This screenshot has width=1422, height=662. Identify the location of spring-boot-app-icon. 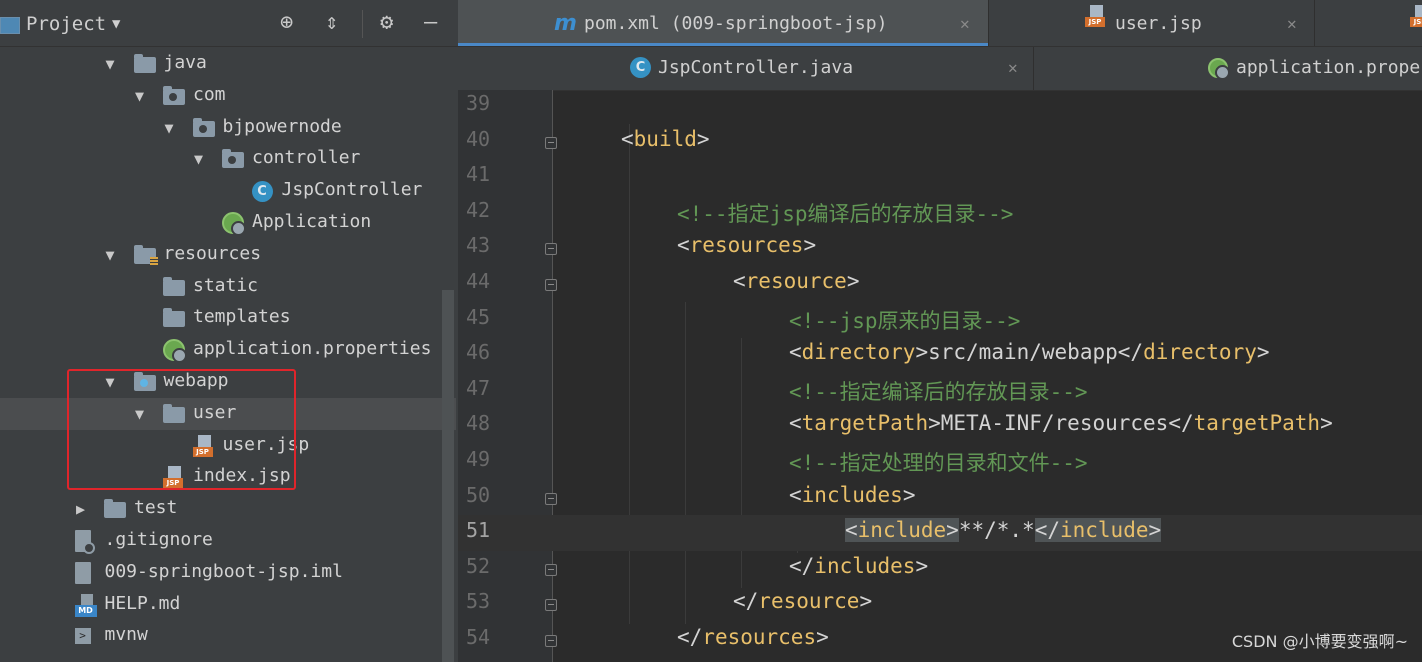
(234, 224).